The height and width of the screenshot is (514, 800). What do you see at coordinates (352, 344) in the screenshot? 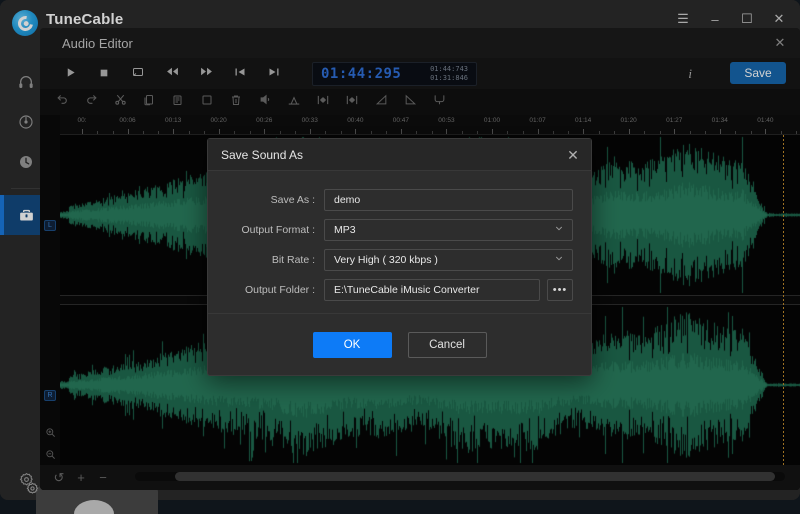
I see `ok-button: OK` at bounding box center [352, 344].